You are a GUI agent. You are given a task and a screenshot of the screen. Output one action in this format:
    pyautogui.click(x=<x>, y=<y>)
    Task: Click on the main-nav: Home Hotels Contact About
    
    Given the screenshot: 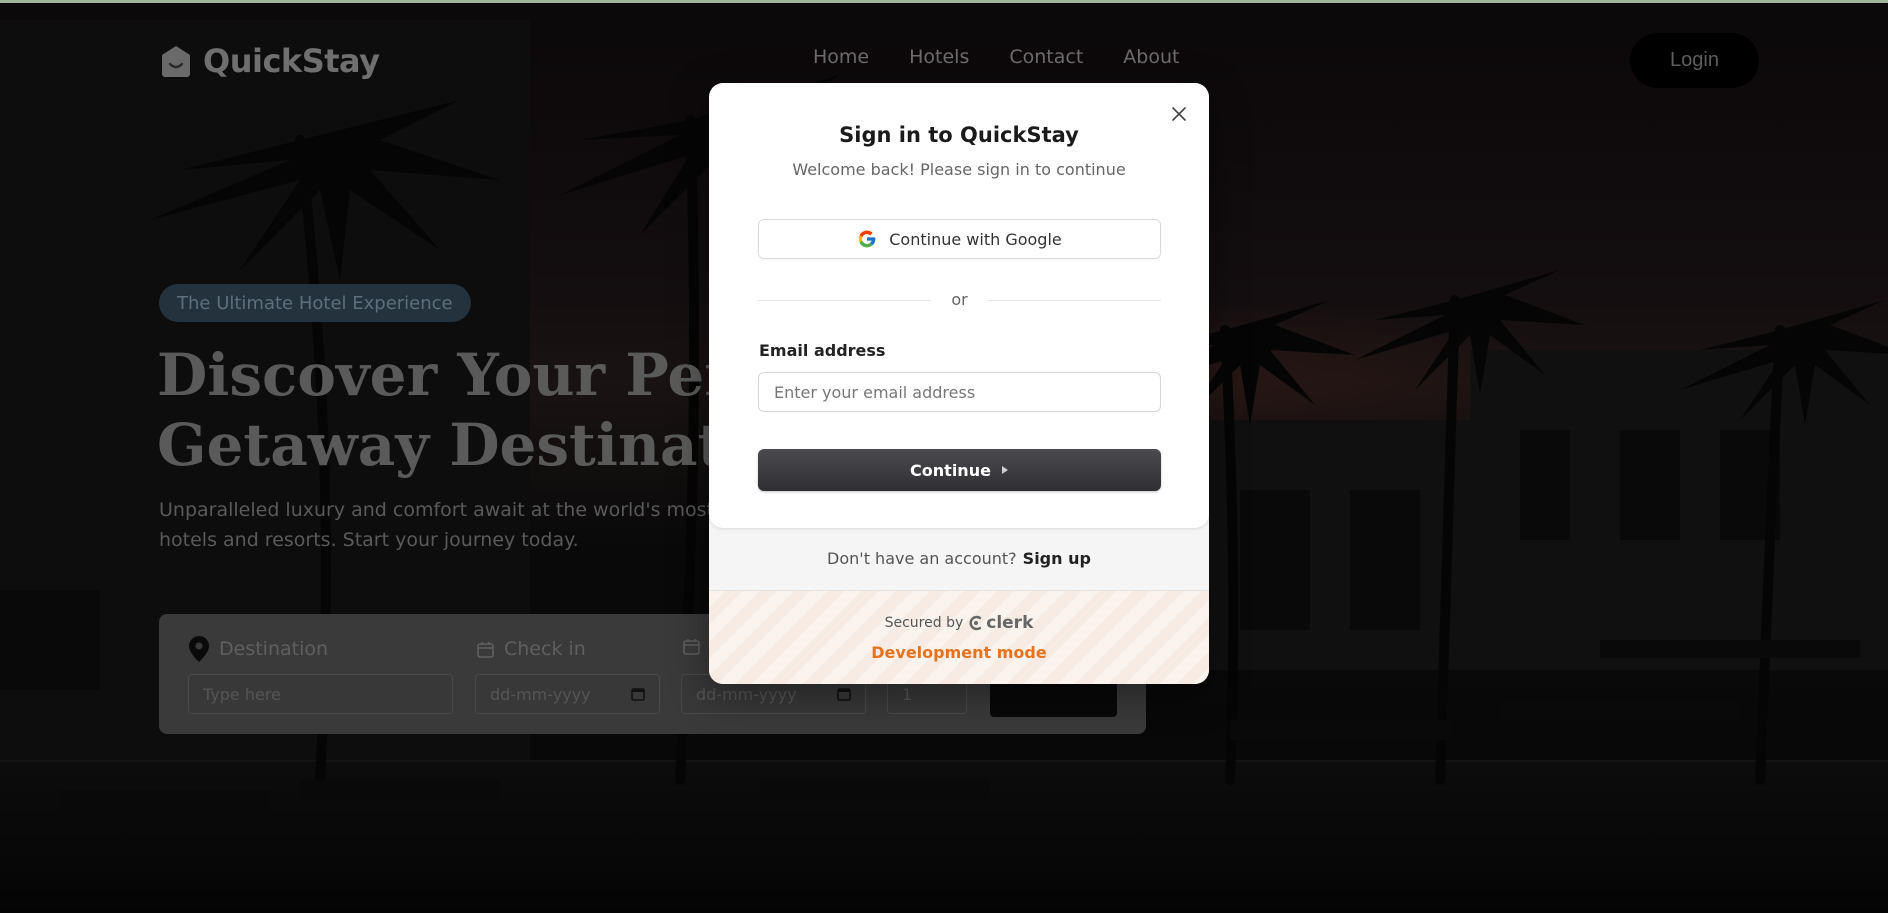 What is the action you would take?
    pyautogui.click(x=996, y=57)
    